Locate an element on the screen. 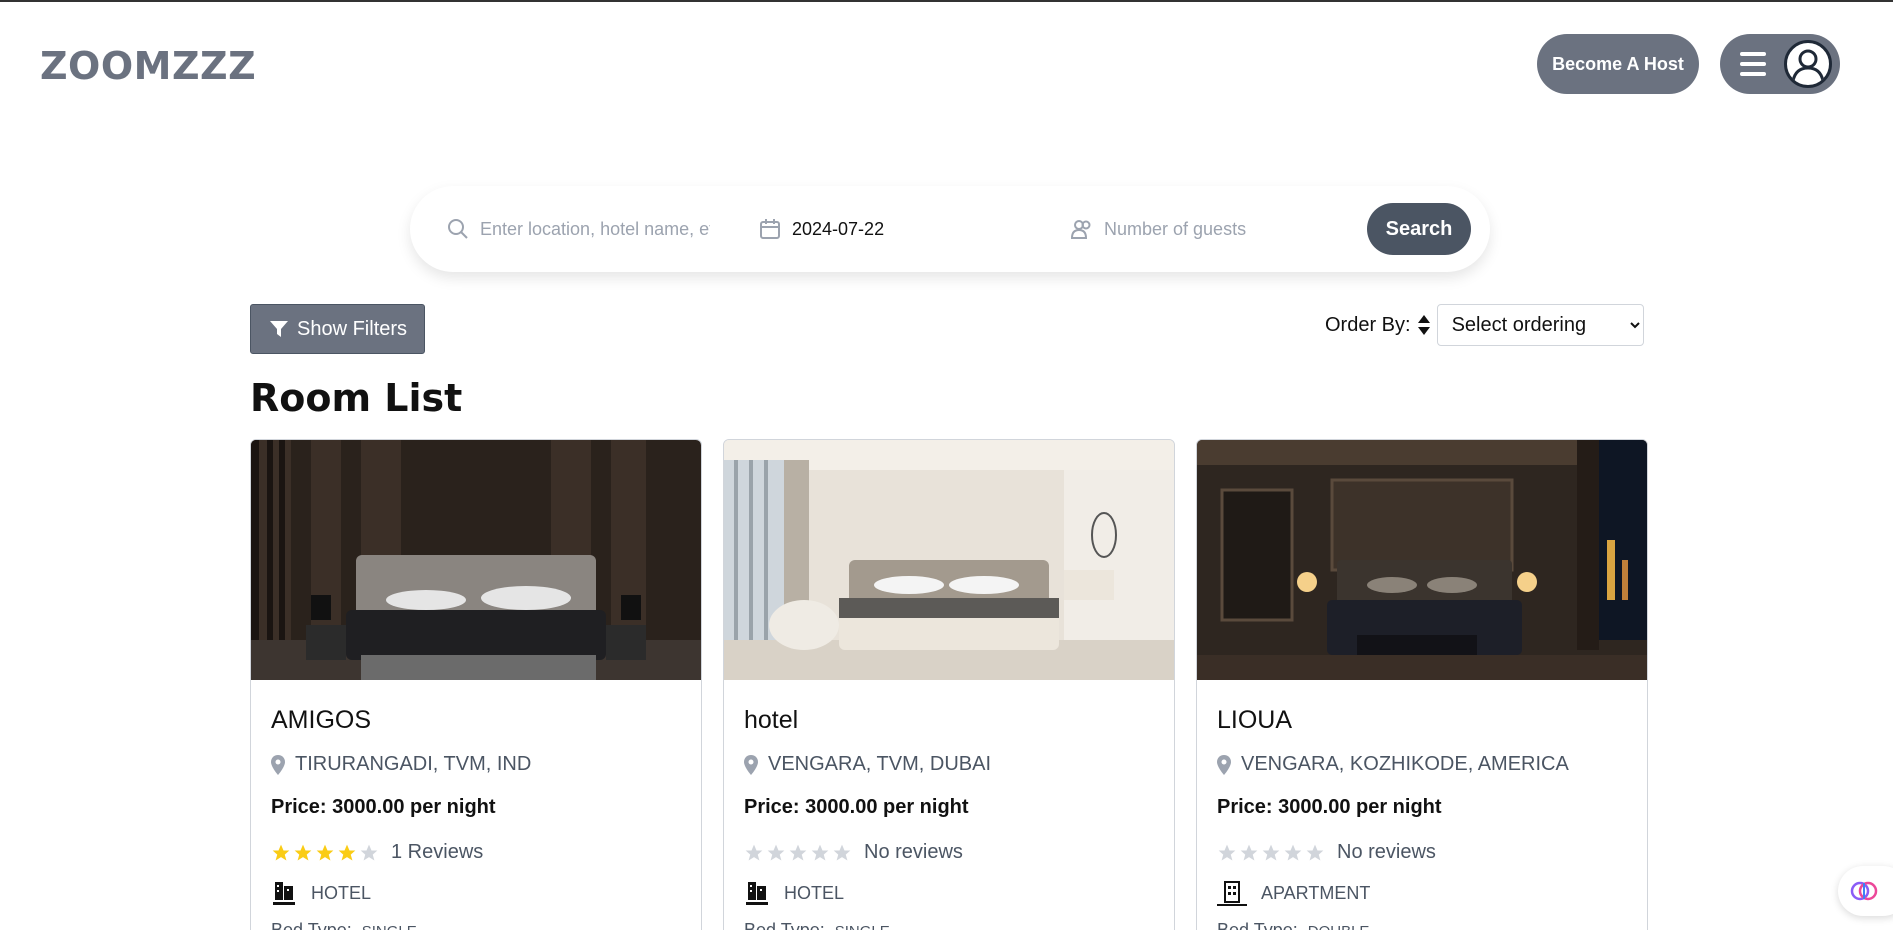 This screenshot has width=1893, height=930. sort-icon is located at coordinates (1423, 325).